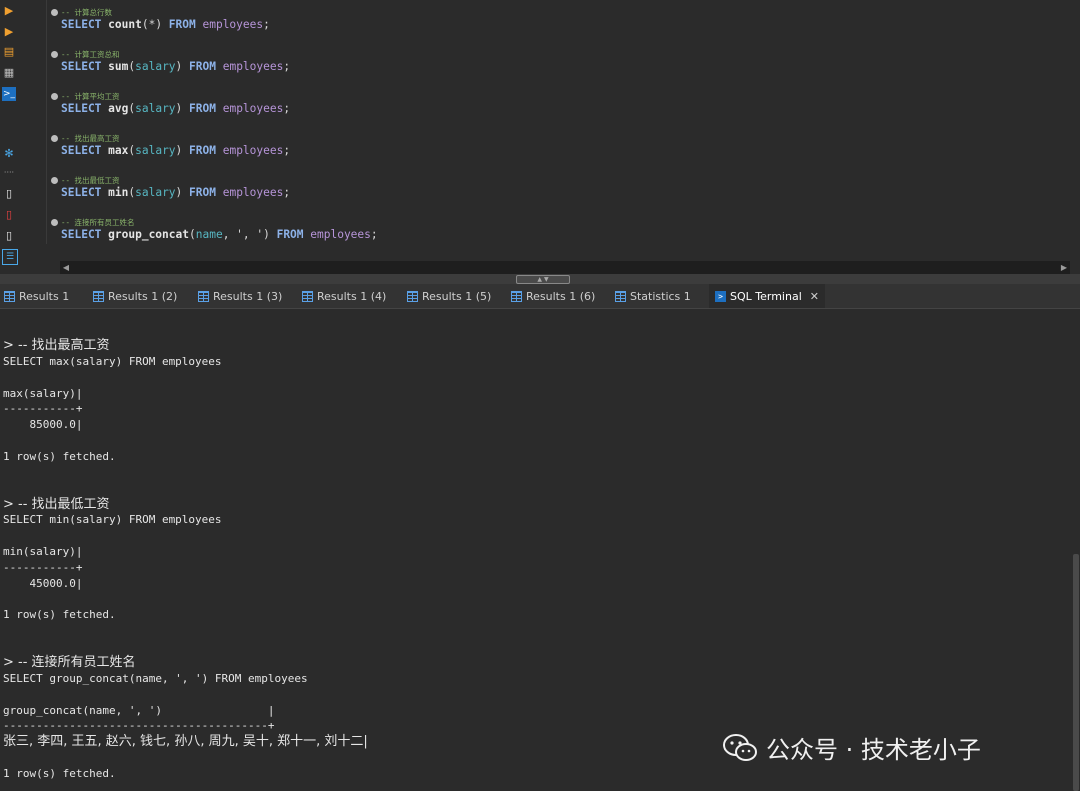 Image resolution: width=1080 pixels, height=791 pixels. Describe the element at coordinates (125, 24) in the screenshot. I see `sql-token: count` at that location.